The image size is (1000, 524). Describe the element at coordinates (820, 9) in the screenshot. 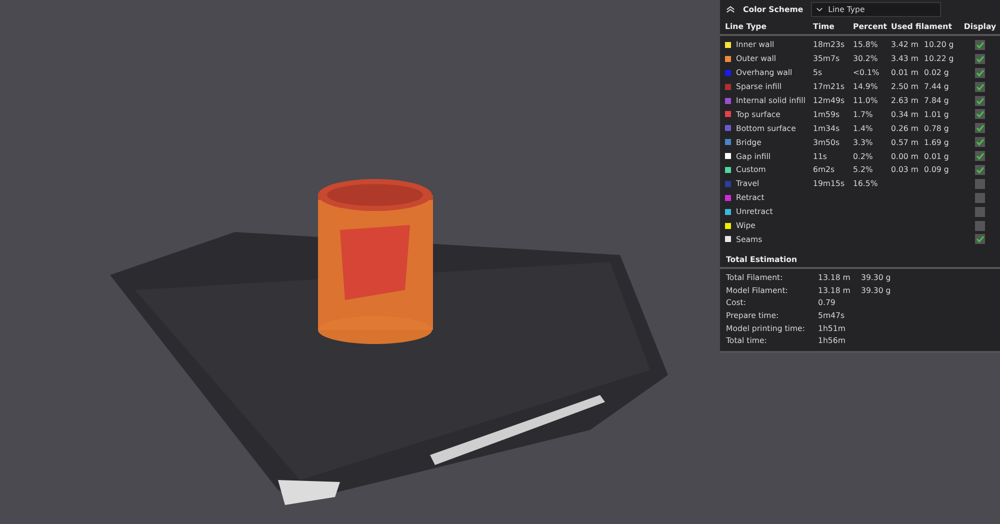

I see `caret-icon` at that location.